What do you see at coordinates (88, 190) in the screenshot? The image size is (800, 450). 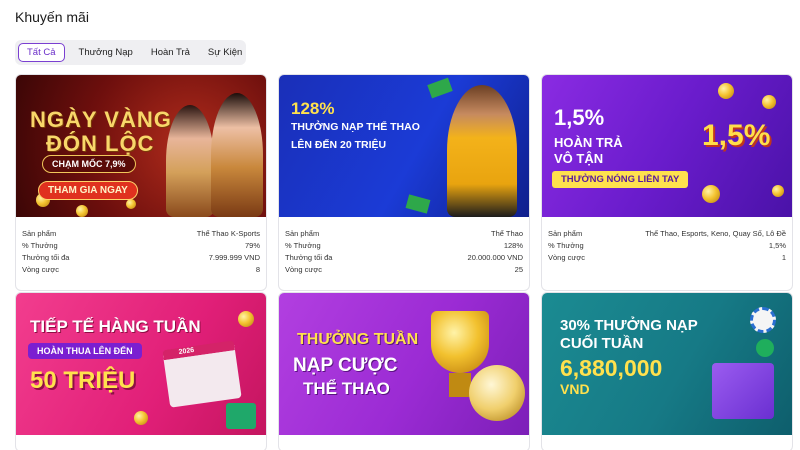 I see `join-now-button: THAM GIA NGAY` at bounding box center [88, 190].